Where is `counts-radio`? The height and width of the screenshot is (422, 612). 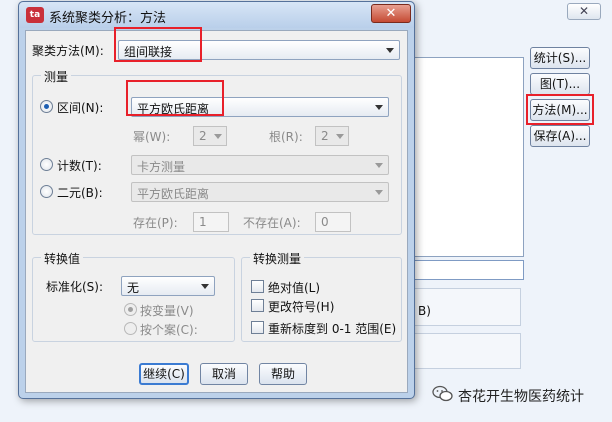
counts-radio is located at coordinates (46, 164).